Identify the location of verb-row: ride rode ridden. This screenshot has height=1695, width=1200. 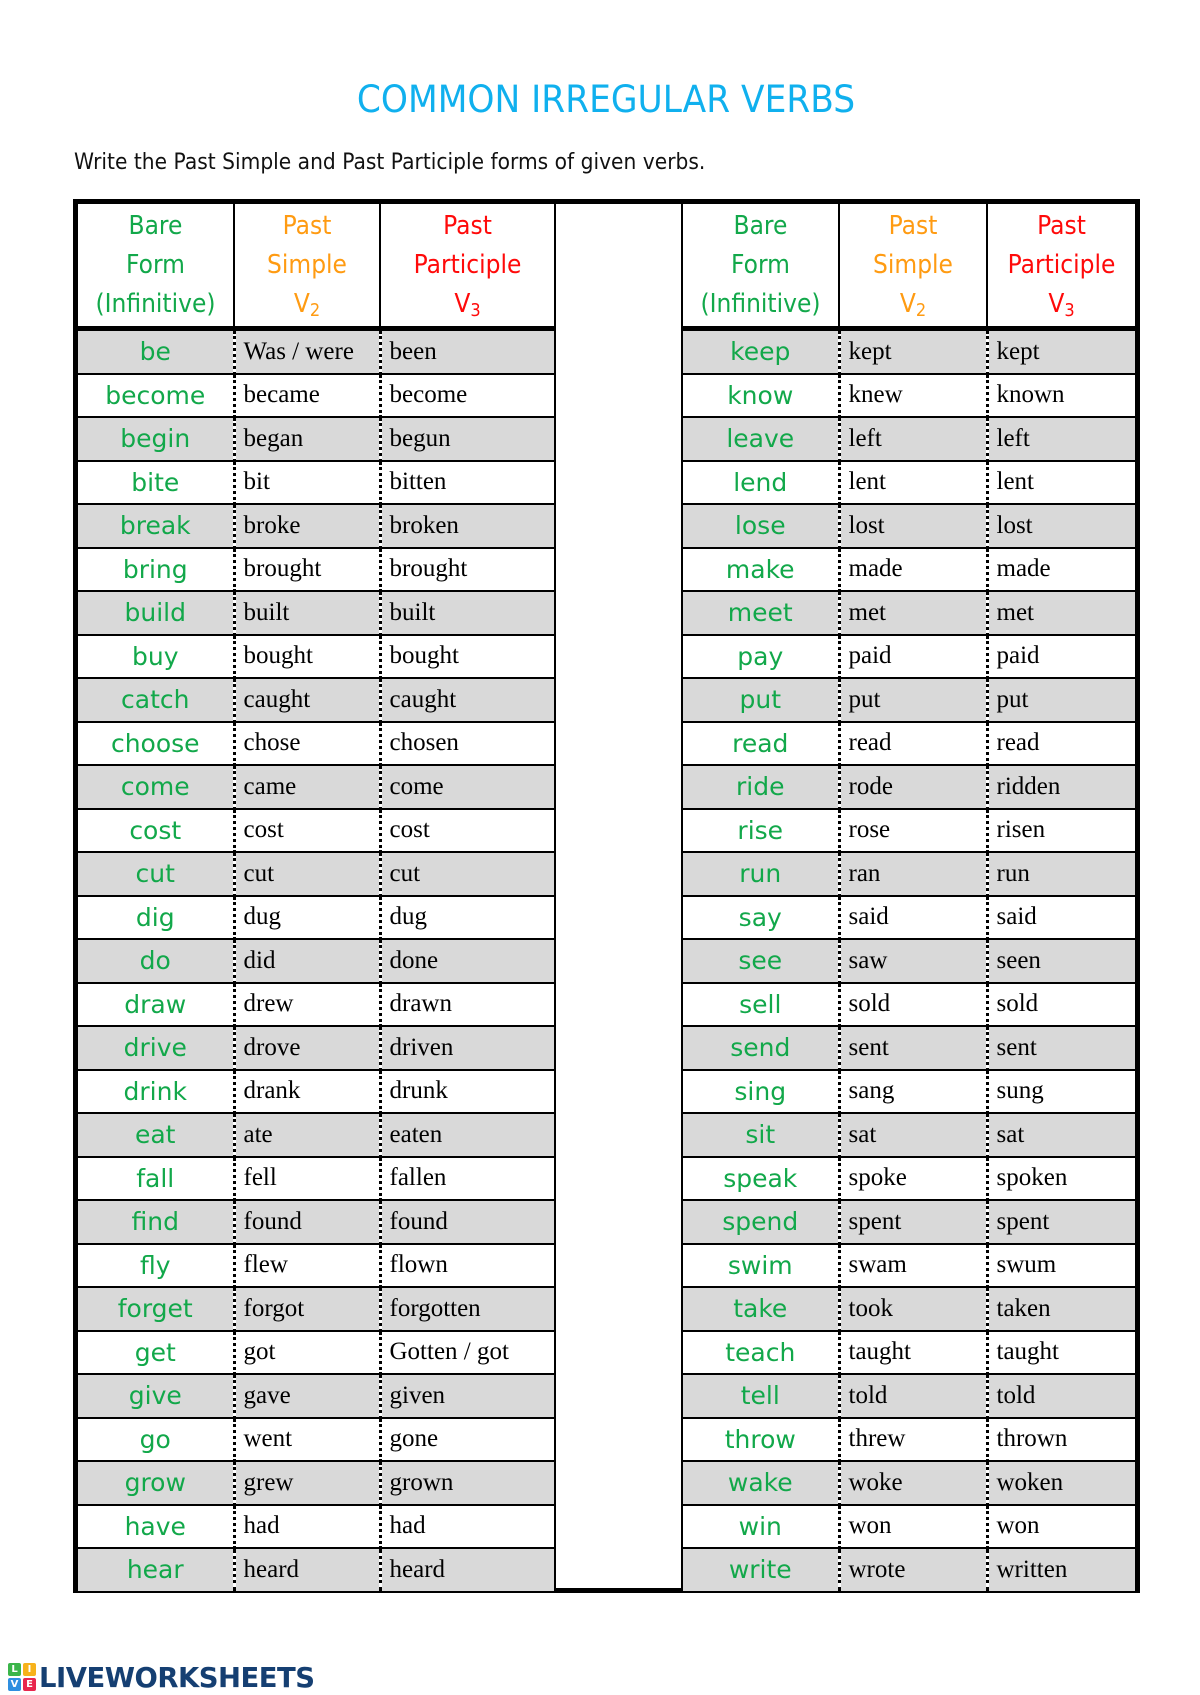
(909, 786).